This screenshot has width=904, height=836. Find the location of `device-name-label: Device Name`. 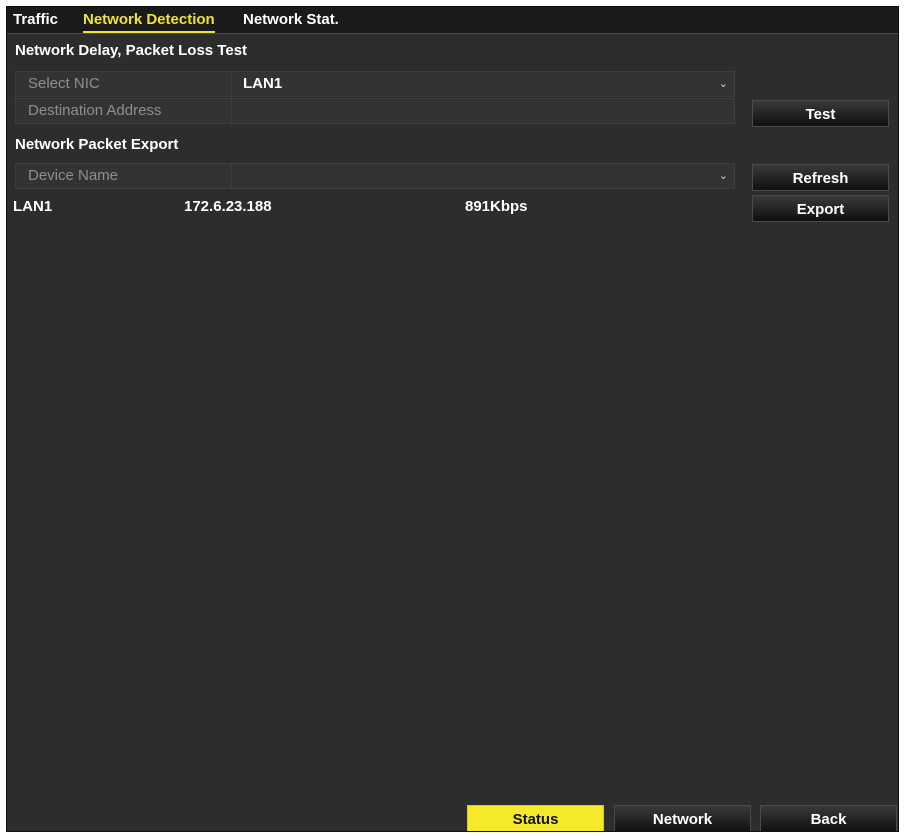

device-name-label: Device Name is located at coordinates (124, 176).